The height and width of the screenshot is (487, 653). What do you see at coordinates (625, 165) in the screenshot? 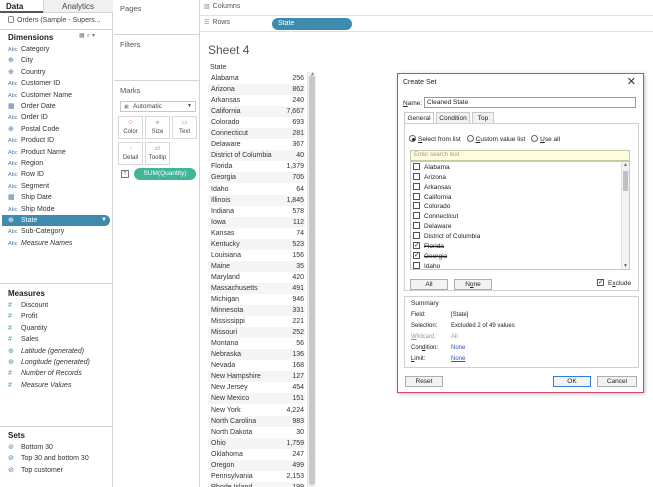
I see `scroll-up-icon: ▲` at bounding box center [625, 165].